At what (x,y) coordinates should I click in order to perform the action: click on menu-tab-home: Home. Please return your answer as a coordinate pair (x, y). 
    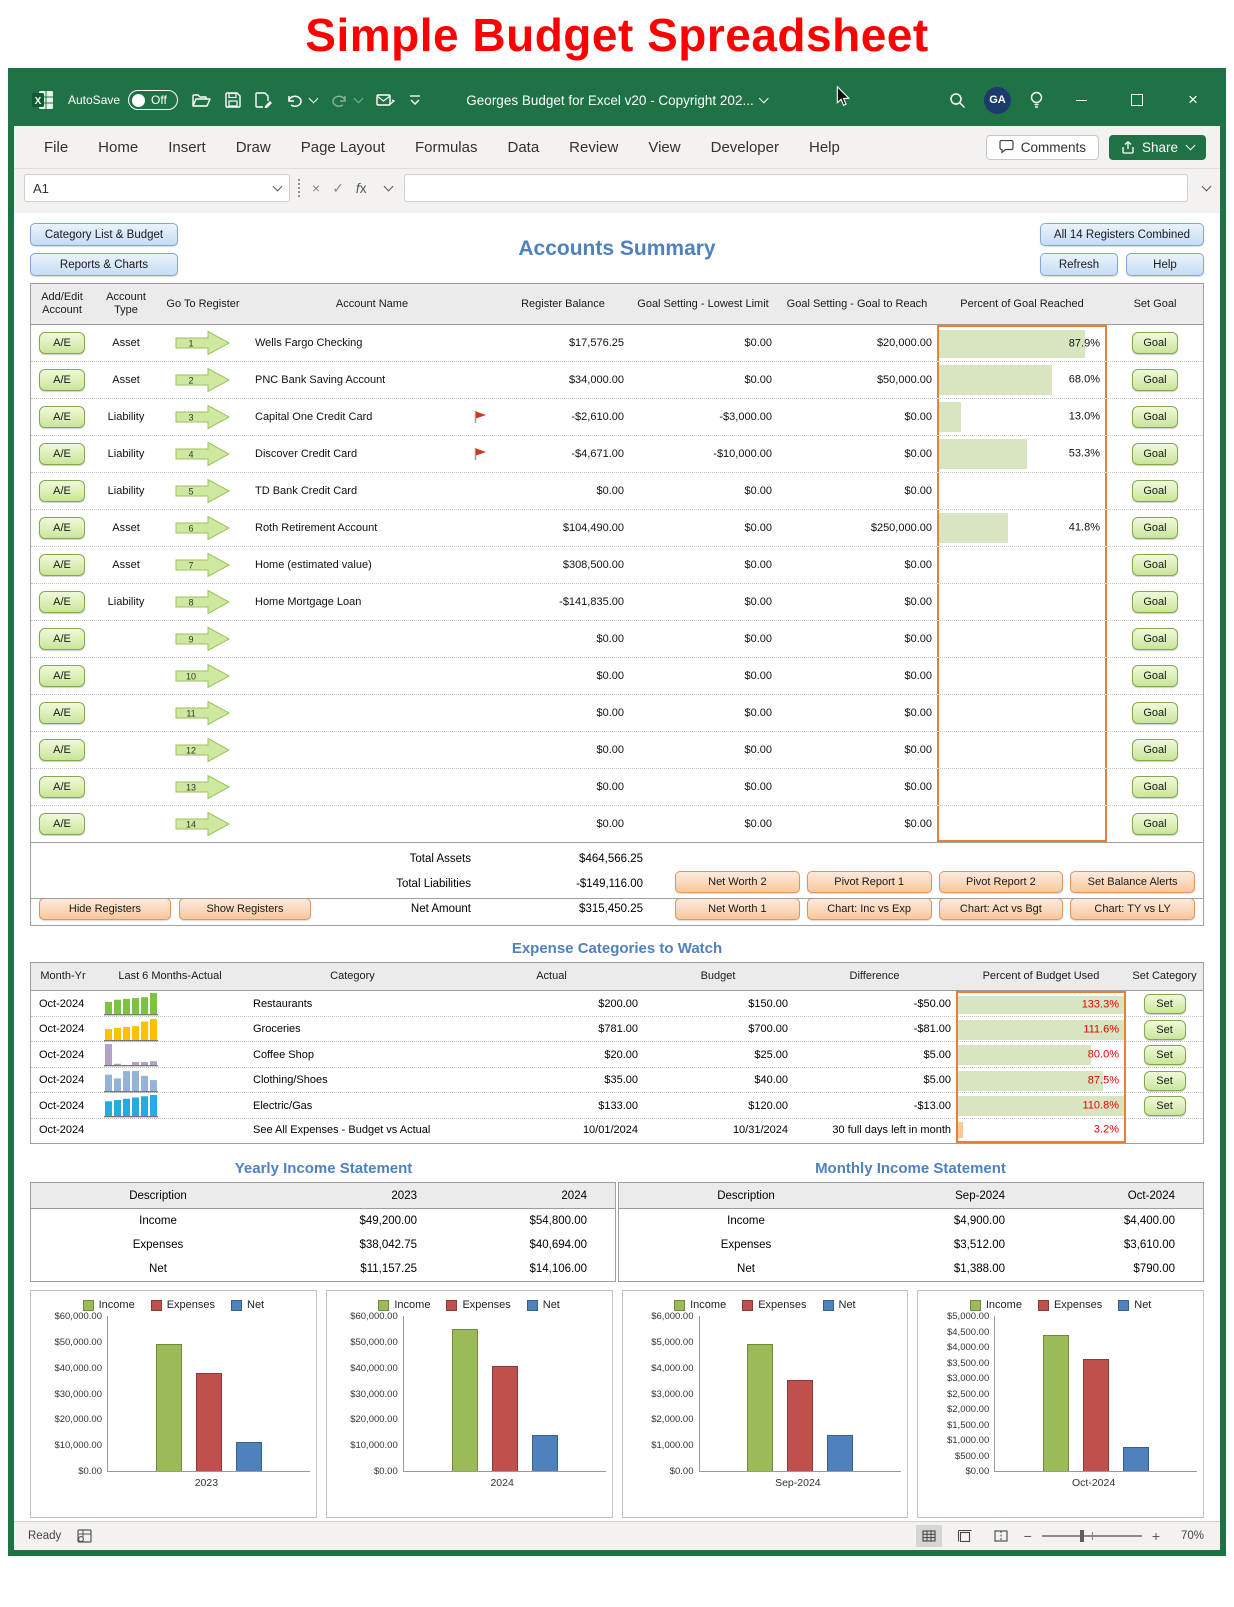
    Looking at the image, I should click on (118, 147).